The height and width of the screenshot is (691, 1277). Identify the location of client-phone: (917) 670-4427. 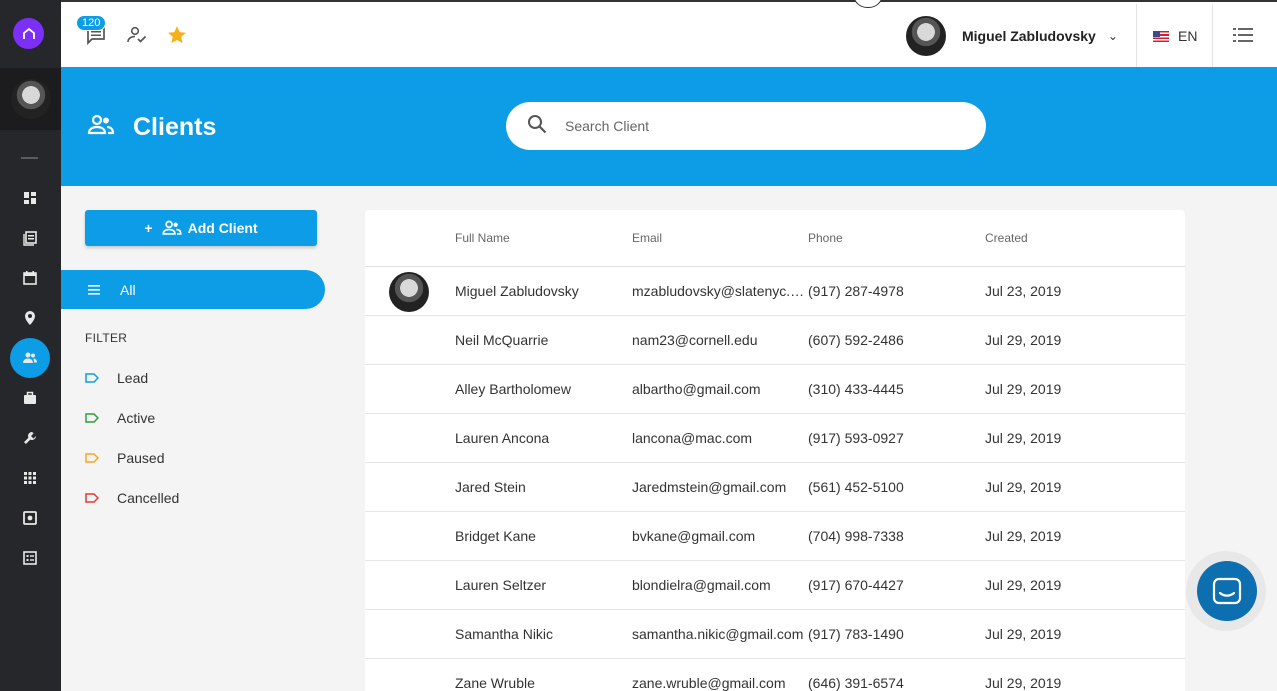
(856, 585).